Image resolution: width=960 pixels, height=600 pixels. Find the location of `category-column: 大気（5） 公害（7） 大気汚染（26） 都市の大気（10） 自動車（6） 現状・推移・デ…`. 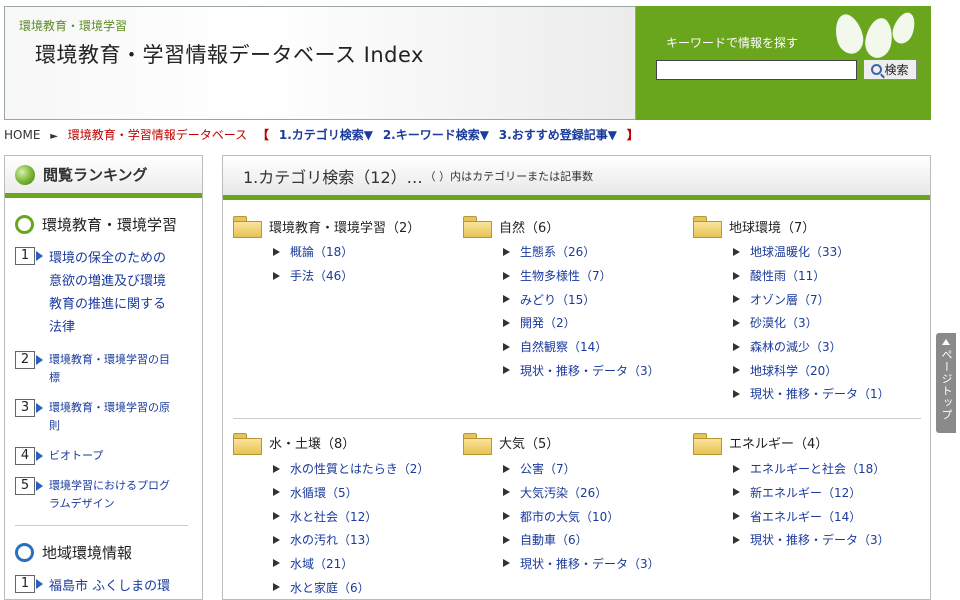

category-column: 大気（5） 公害（7） 大気汚染（26） 都市の大気（10） 自動車（6） 現状・推移・デ… is located at coordinates (578, 515).